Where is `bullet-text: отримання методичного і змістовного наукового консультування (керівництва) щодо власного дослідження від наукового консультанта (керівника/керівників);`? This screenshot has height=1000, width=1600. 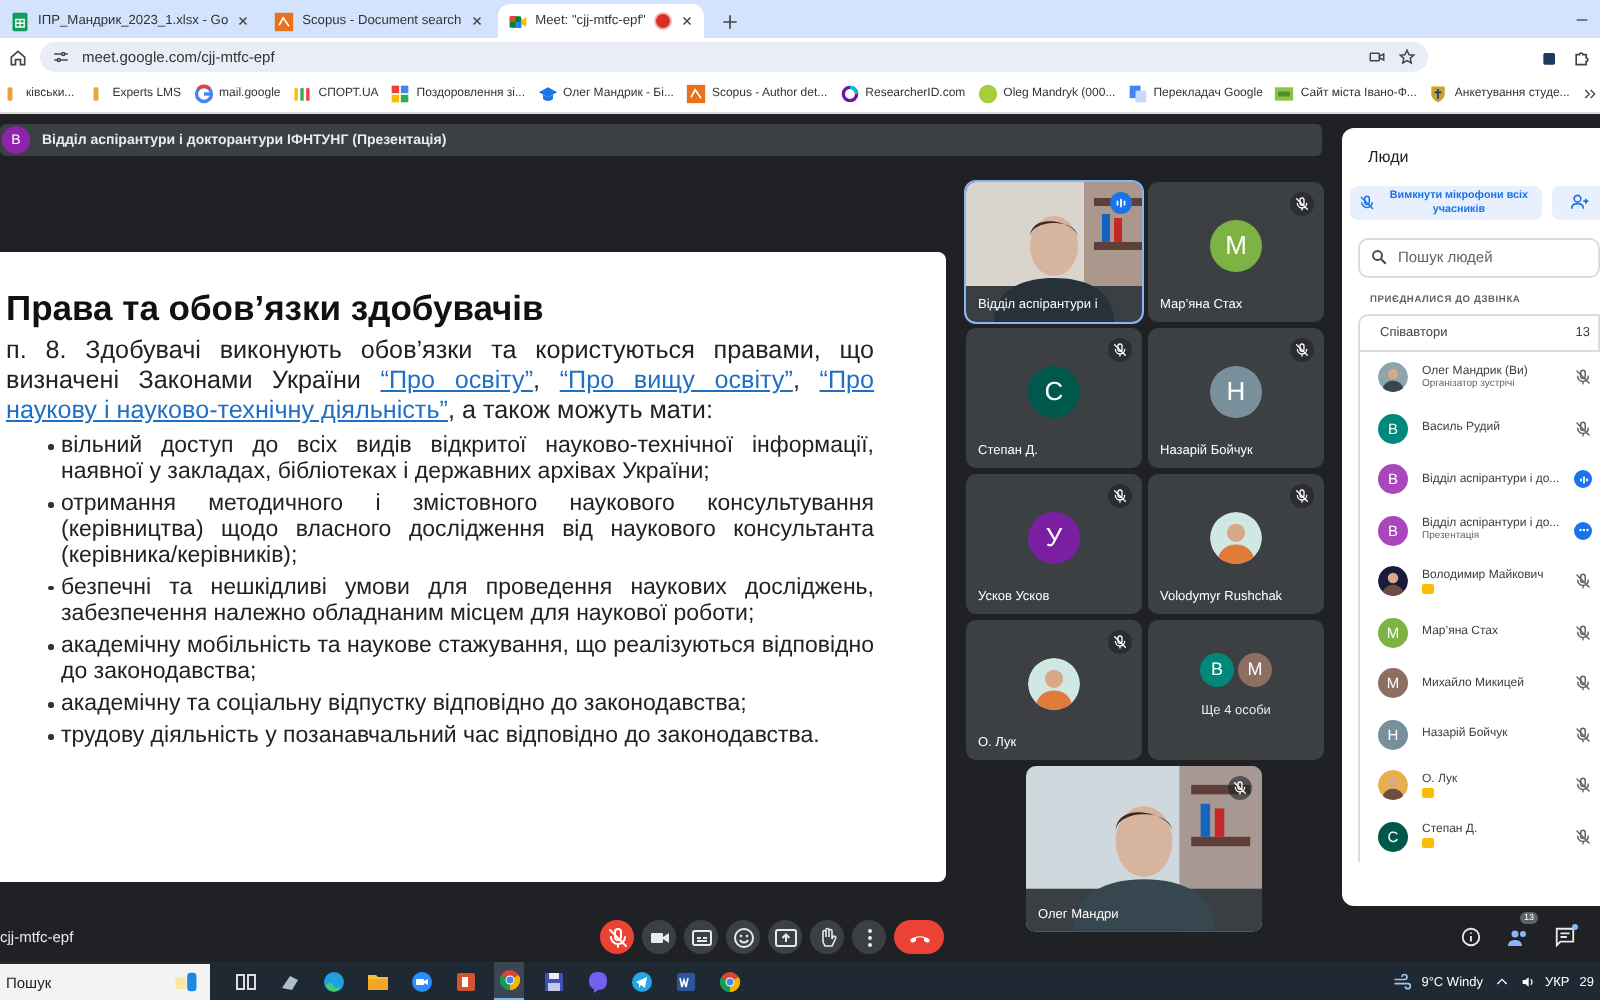
bullet-text: отримання методичного і змістовного наукового консультування (керівництва) щодо власного дослідження від наукового консультанта (керівника/керівників); is located at coordinates (467, 530).